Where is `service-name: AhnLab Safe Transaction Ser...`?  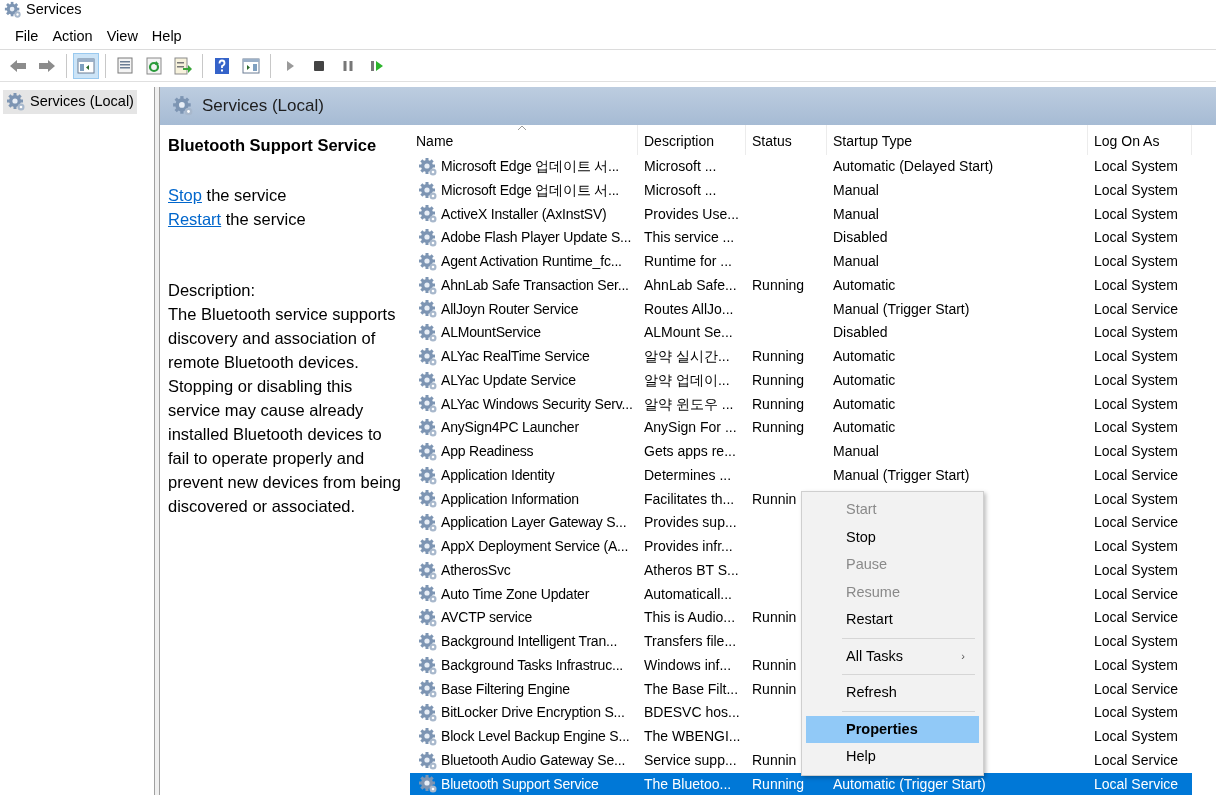
service-name: AhnLab Safe Transaction Ser... is located at coordinates (535, 285).